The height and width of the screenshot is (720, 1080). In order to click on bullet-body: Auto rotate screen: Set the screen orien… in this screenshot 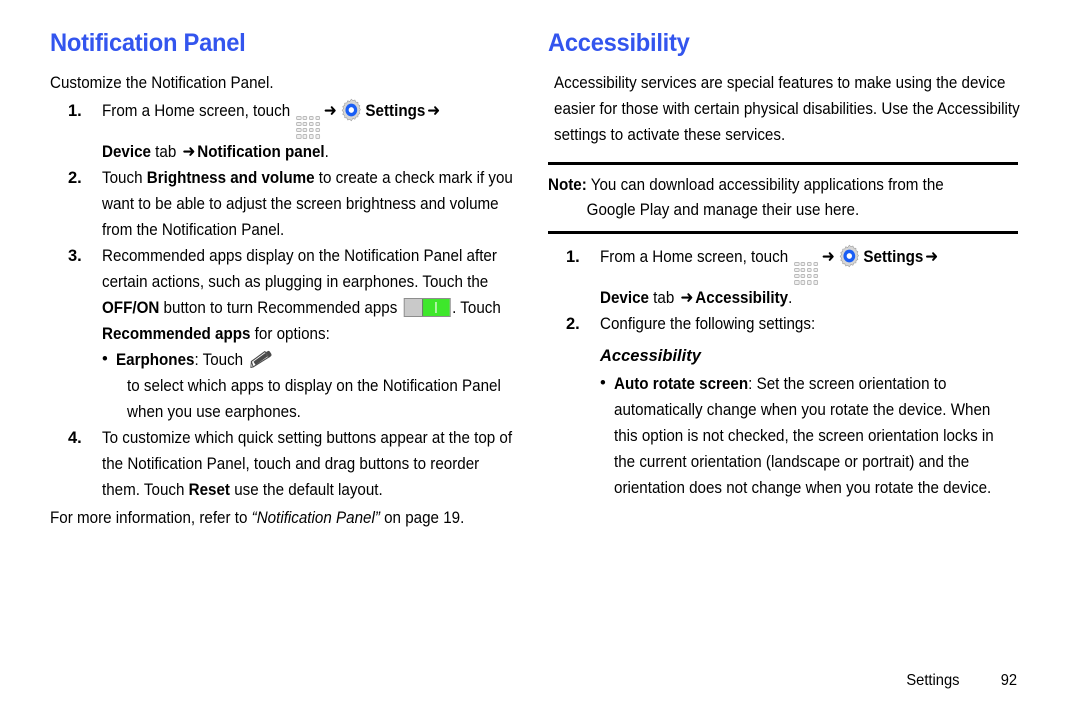, I will do `click(815, 436)`.